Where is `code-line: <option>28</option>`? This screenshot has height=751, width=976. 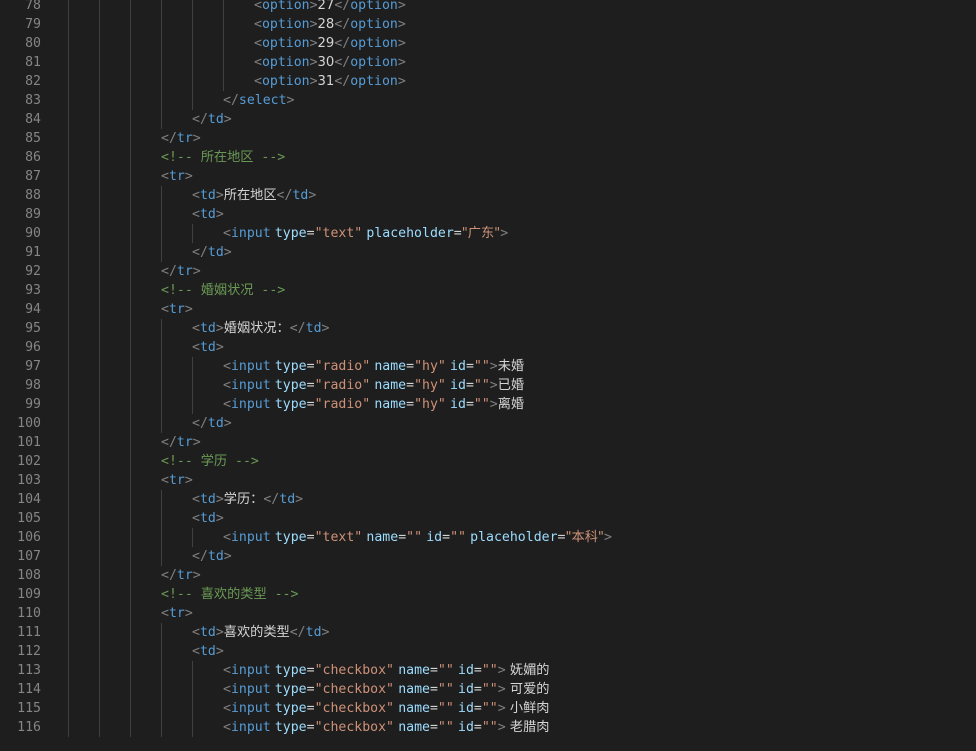
code-line: <option>28</option> is located at coordinates (330, 24).